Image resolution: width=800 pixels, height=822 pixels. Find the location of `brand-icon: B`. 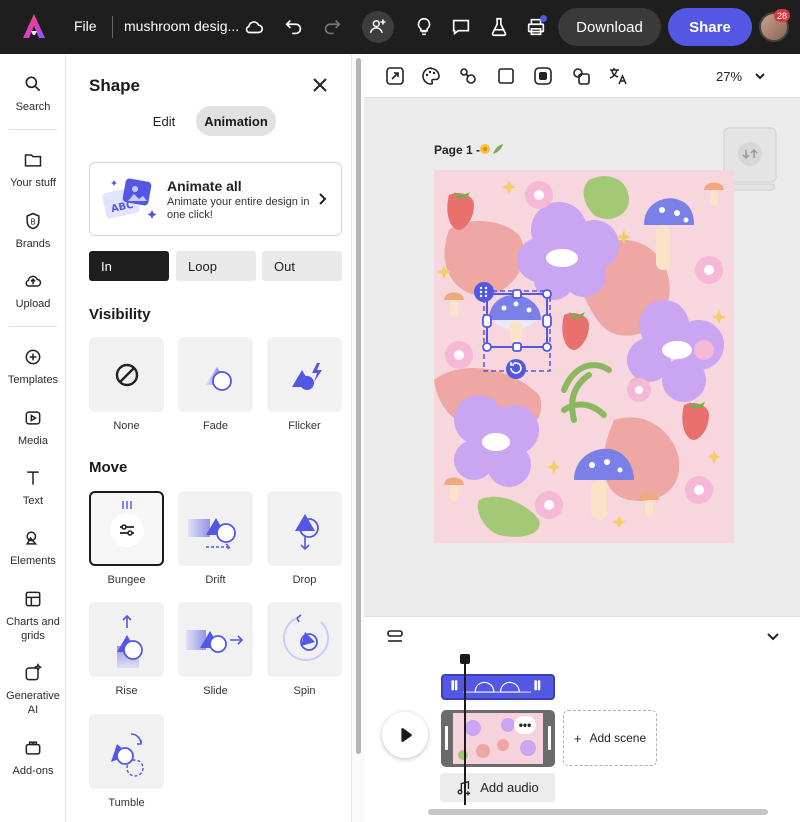

brand-icon: B is located at coordinates (33, 221).